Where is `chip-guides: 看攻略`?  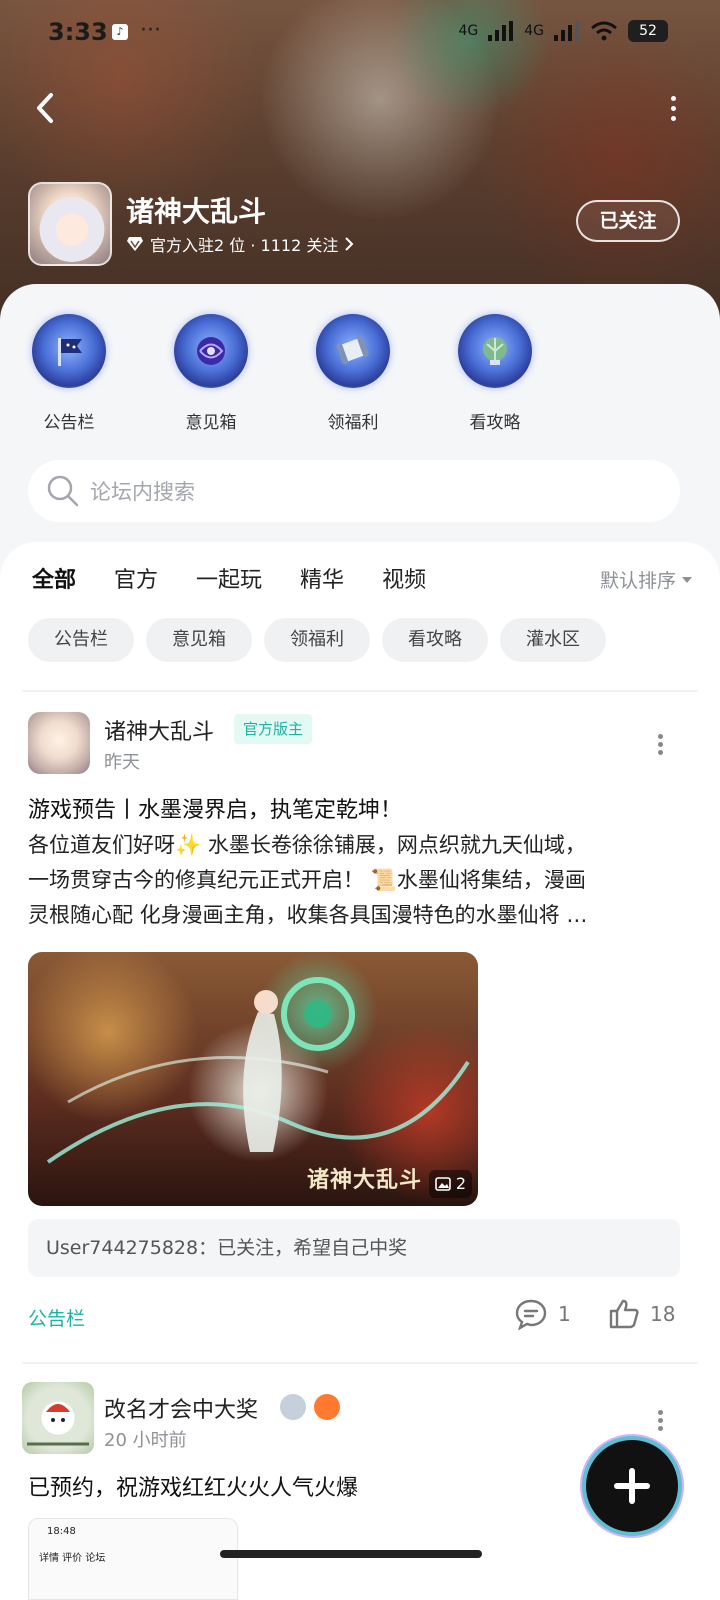
chip-guides: 看攻略 is located at coordinates (435, 640).